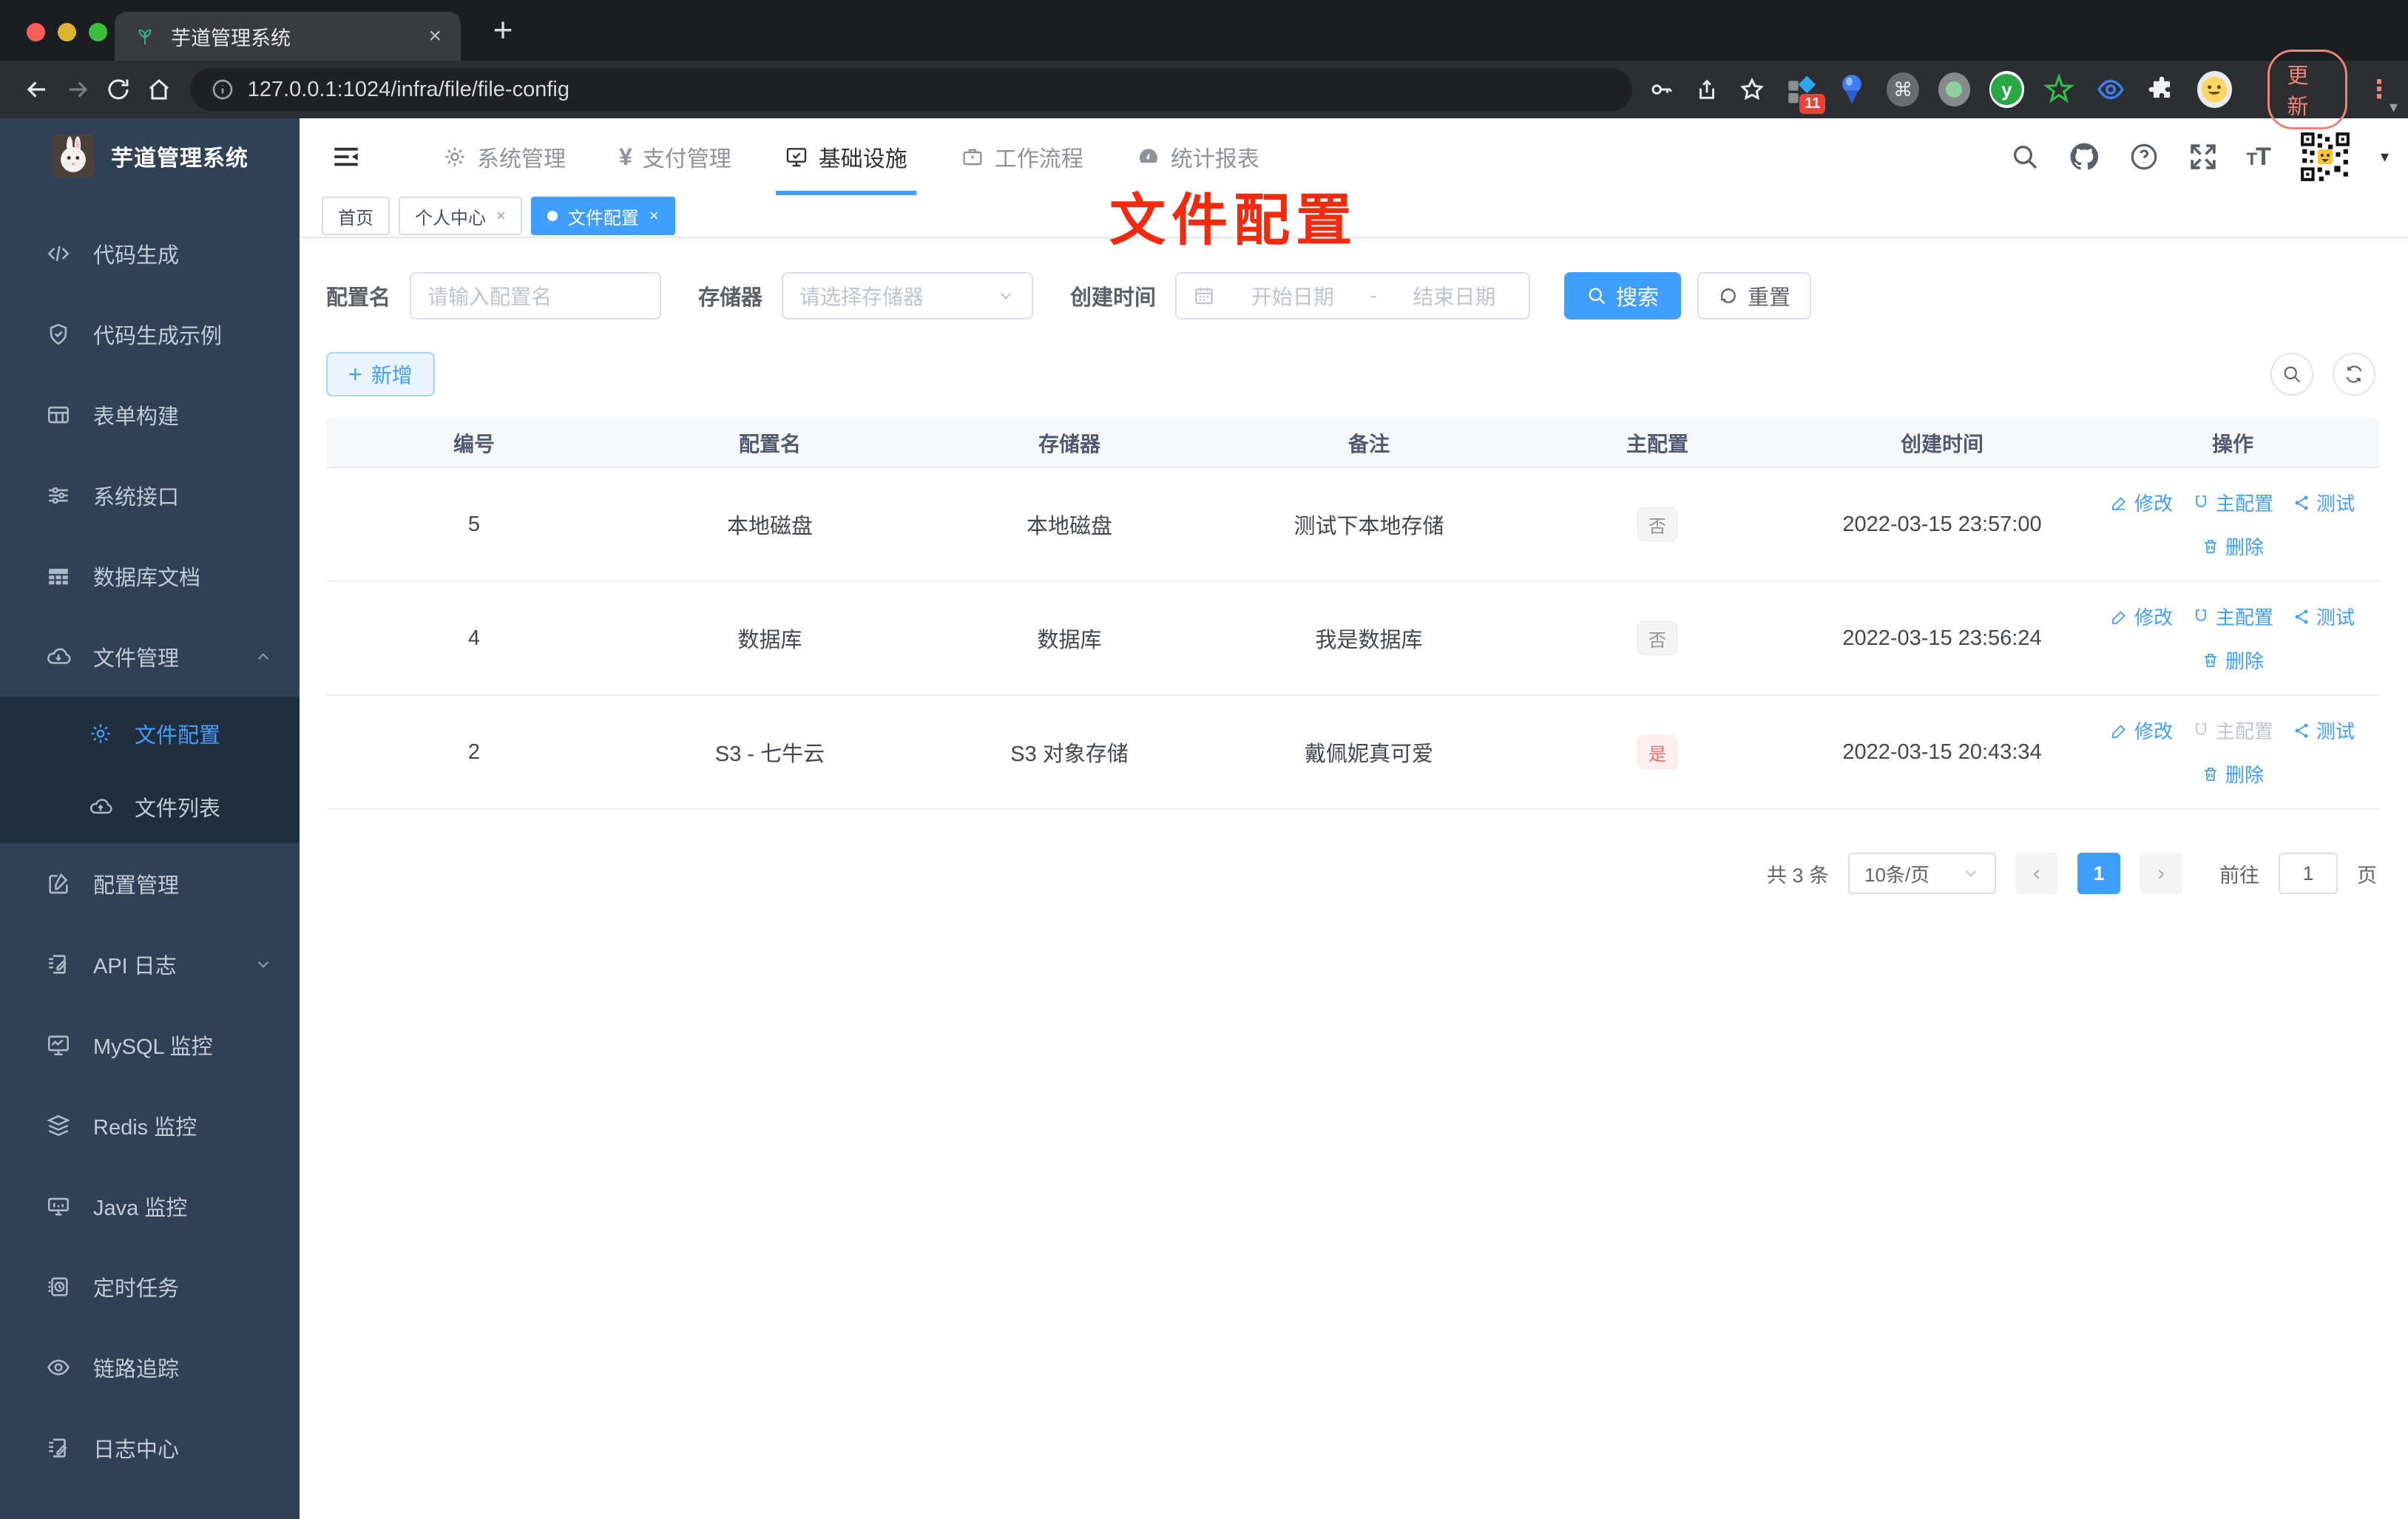 The height and width of the screenshot is (1519, 2408). What do you see at coordinates (118, 89) in the screenshot?
I see `reload-icon` at bounding box center [118, 89].